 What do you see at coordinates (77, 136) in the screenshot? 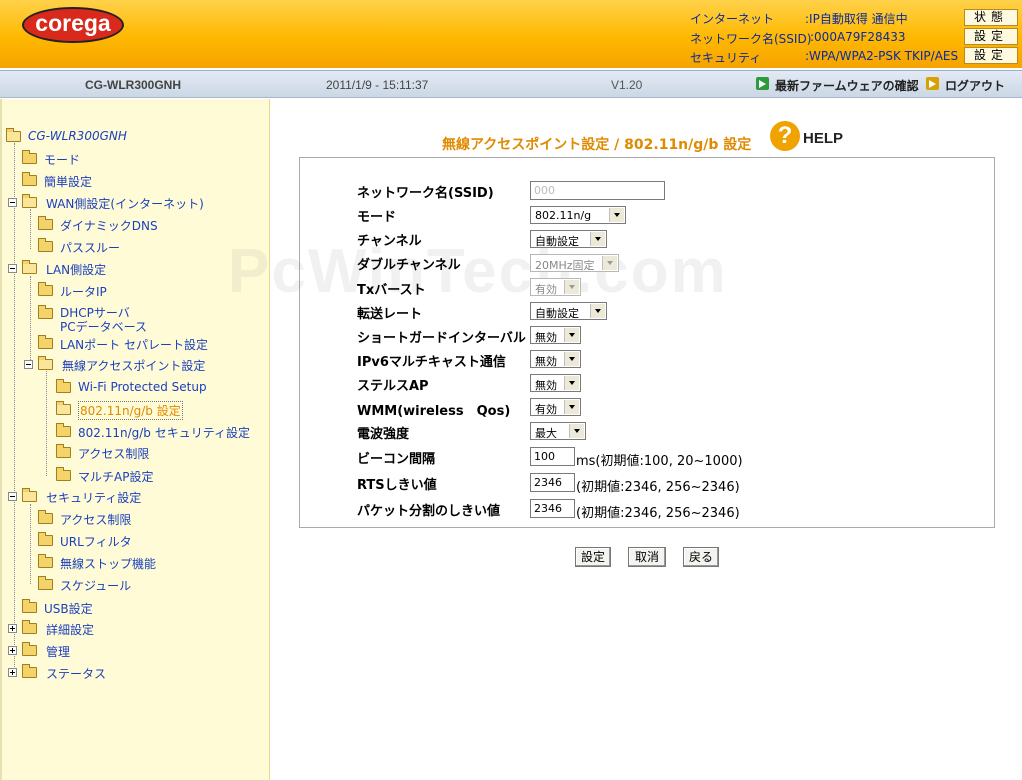
I see `sidebar-root-label: CG-WLR300GNH` at bounding box center [77, 136].